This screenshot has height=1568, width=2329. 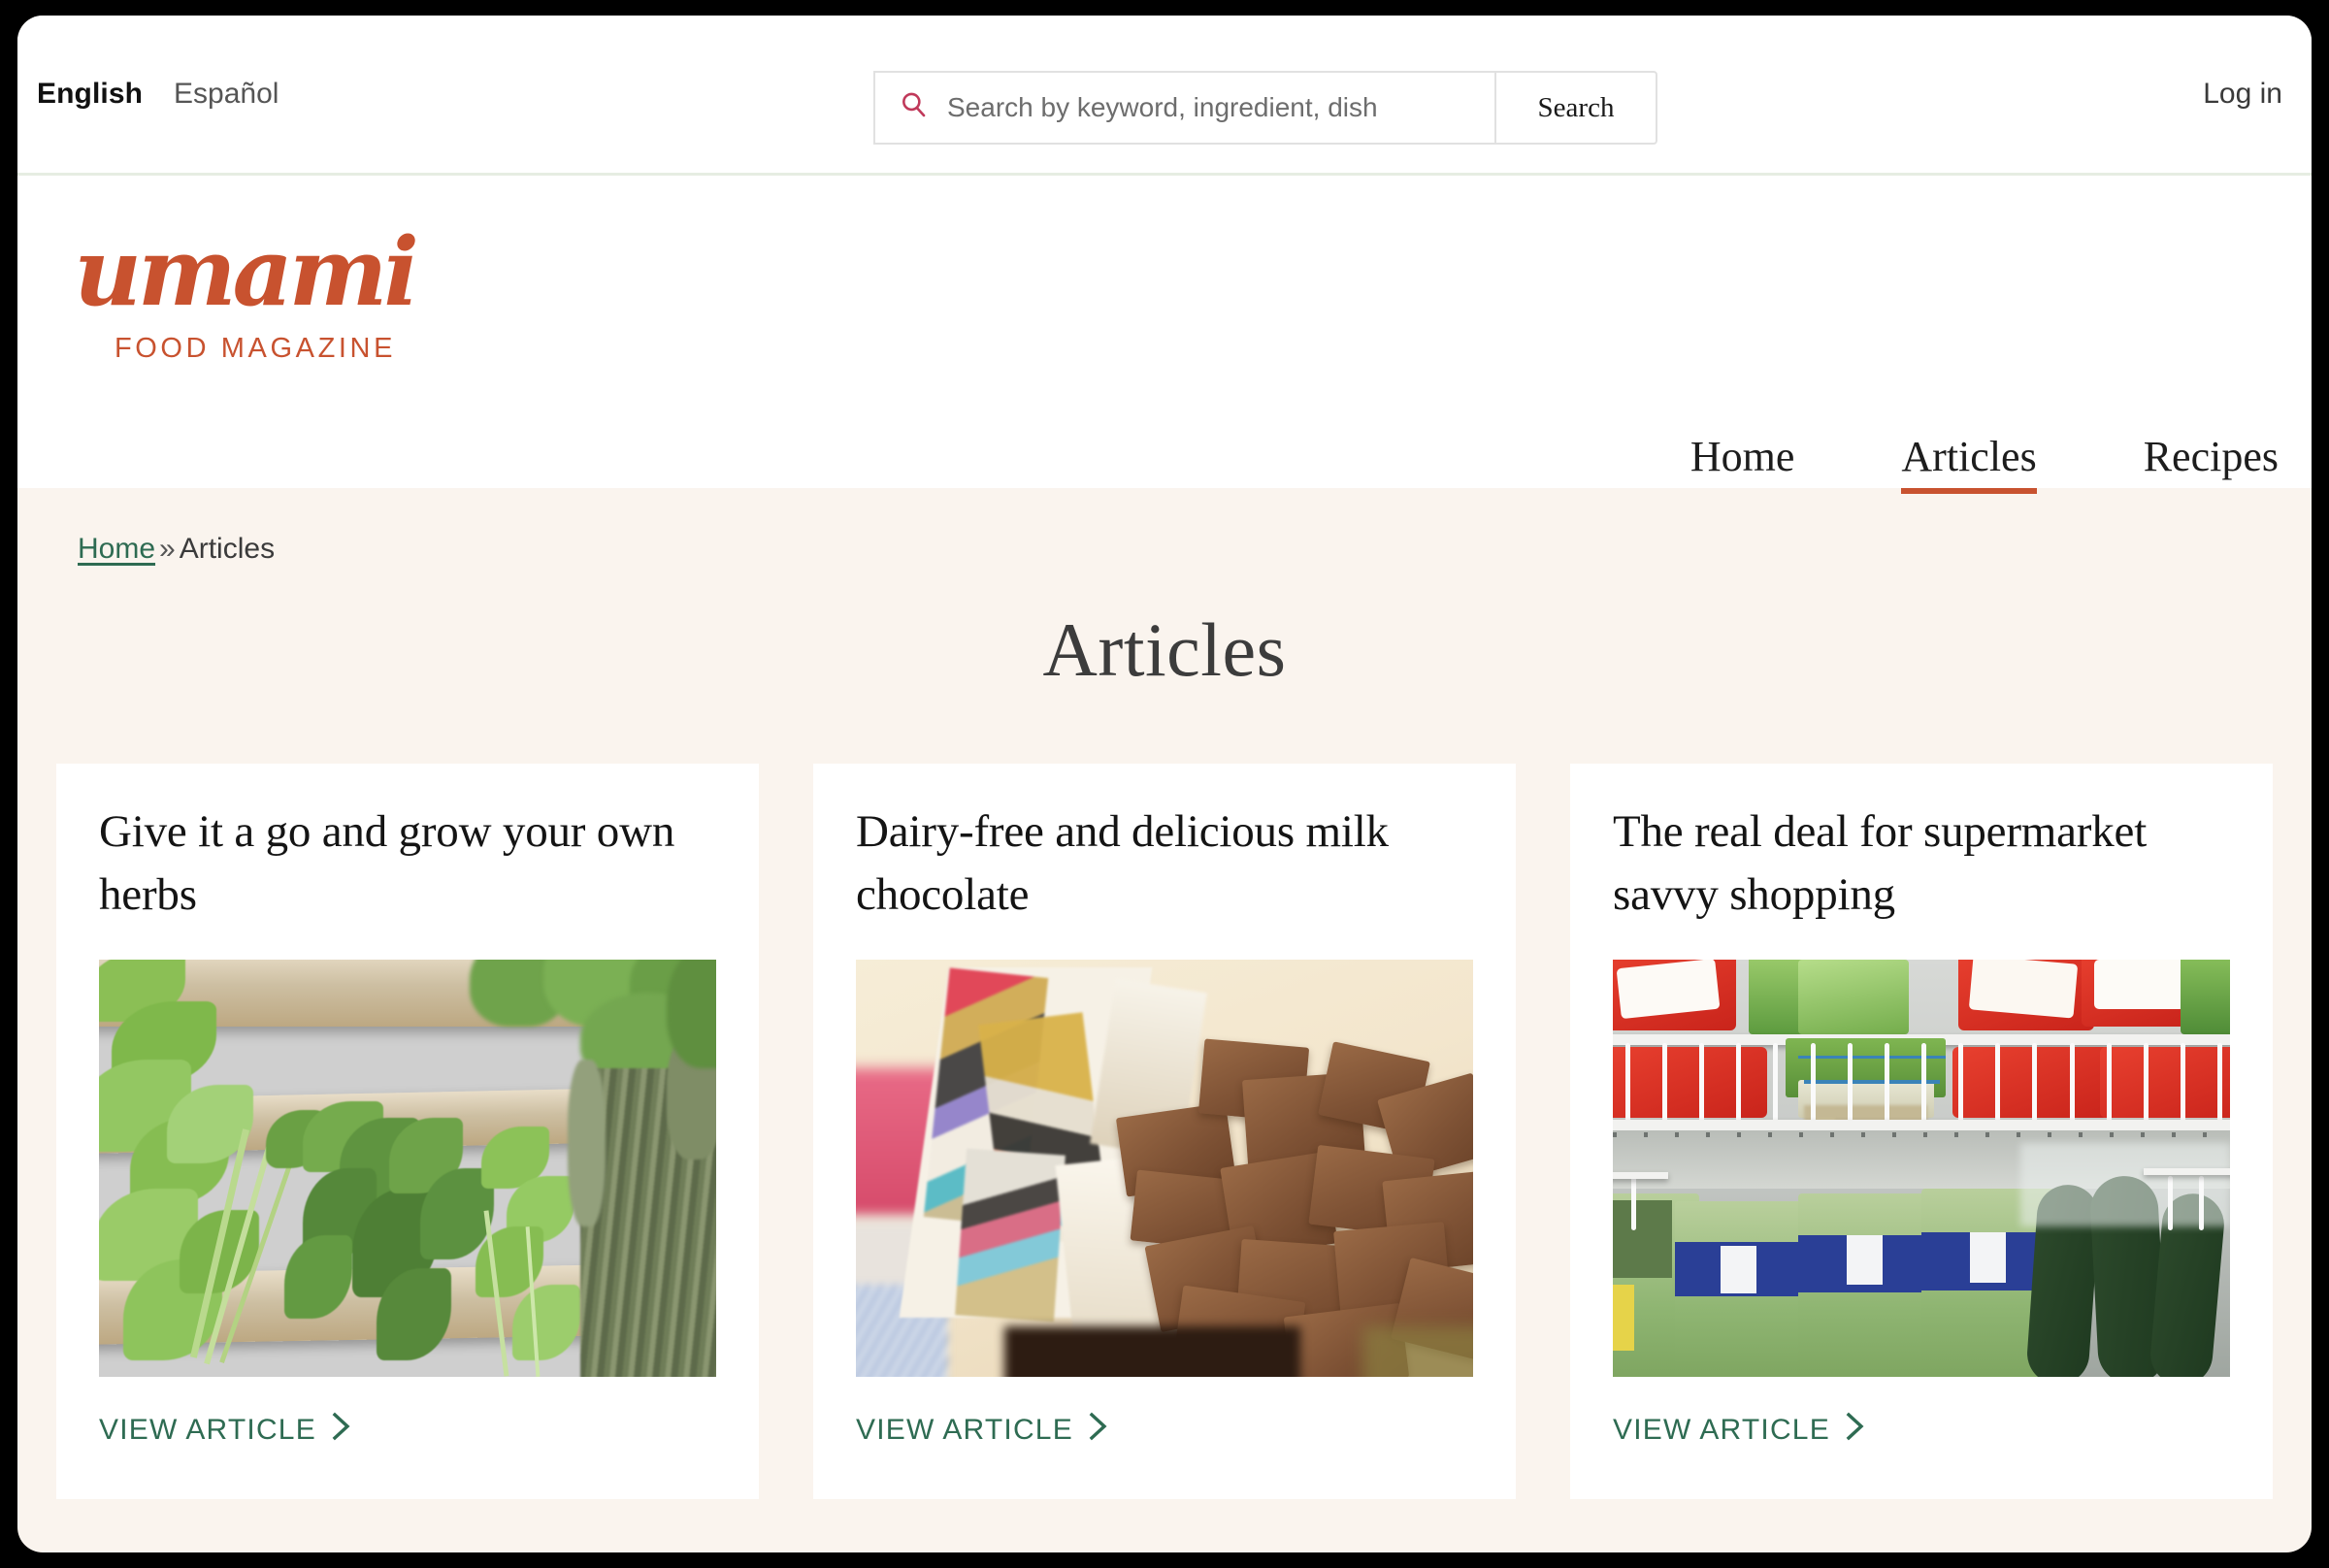 What do you see at coordinates (246, 272) in the screenshot?
I see `logo-wordmark: umami` at bounding box center [246, 272].